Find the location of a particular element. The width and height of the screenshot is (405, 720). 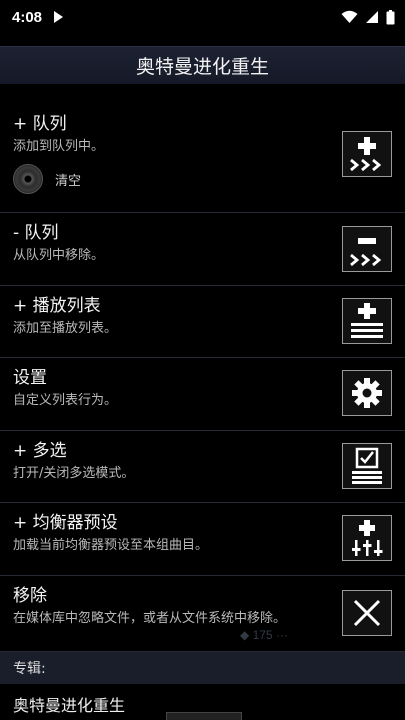

signal-icon is located at coordinates (372, 17).